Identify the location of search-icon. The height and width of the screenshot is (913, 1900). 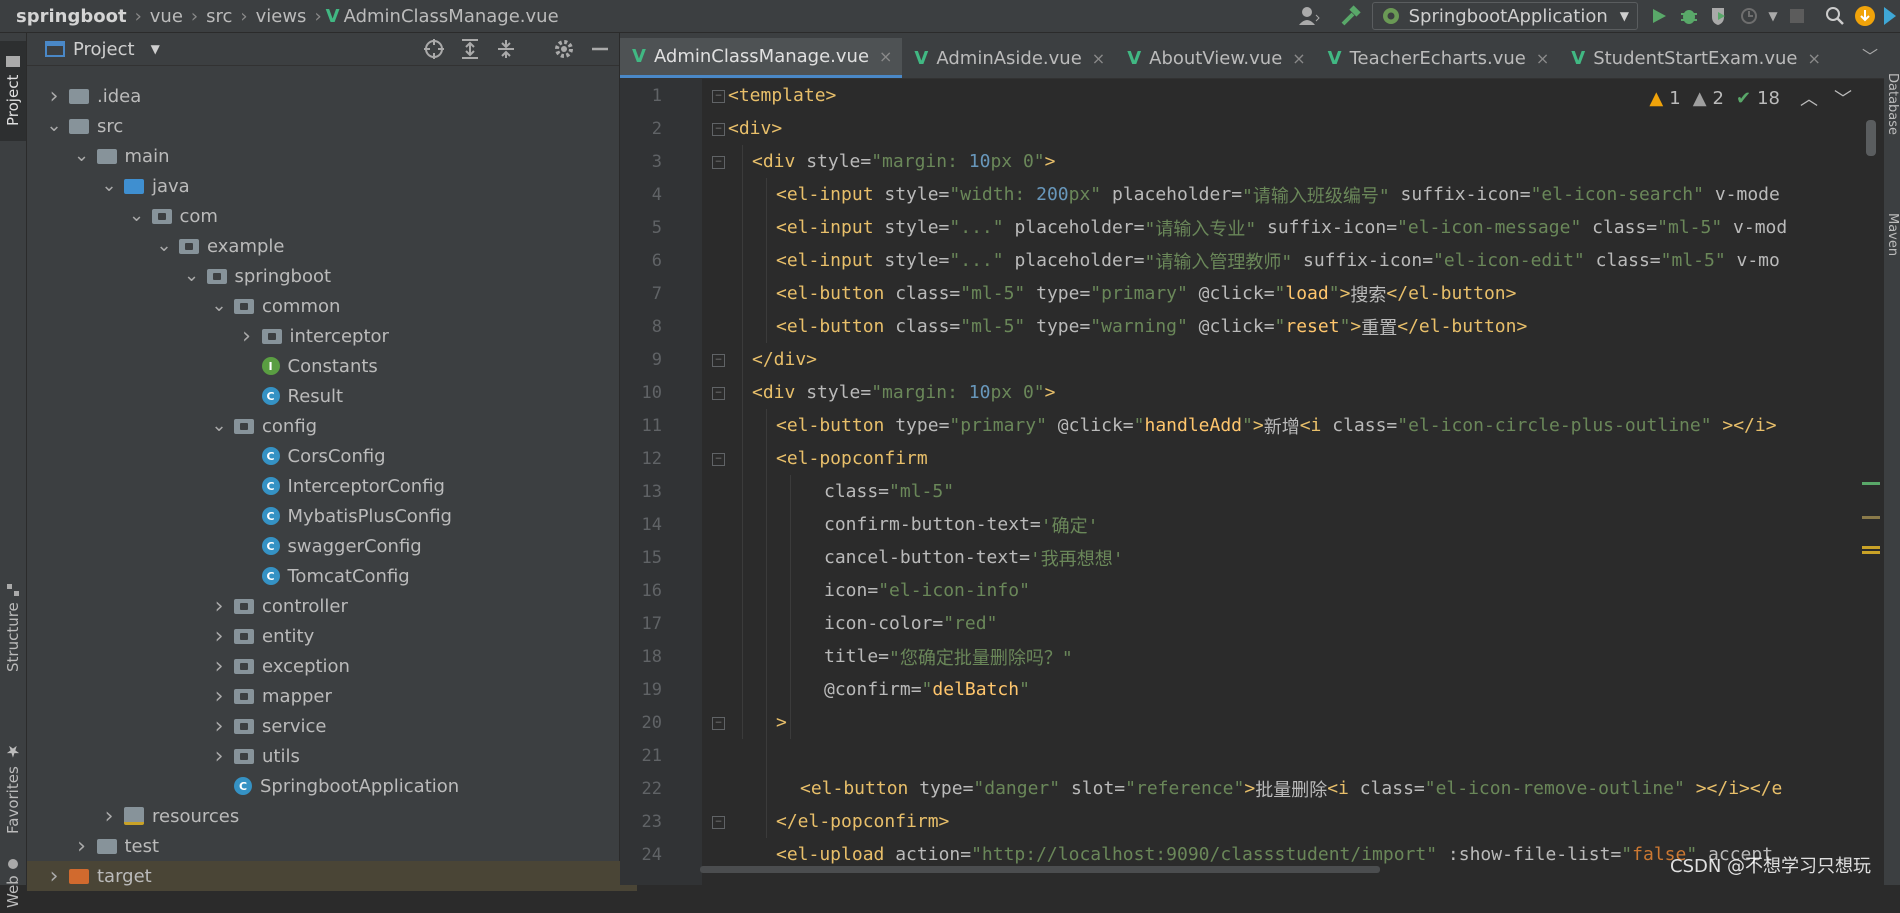
(1835, 16).